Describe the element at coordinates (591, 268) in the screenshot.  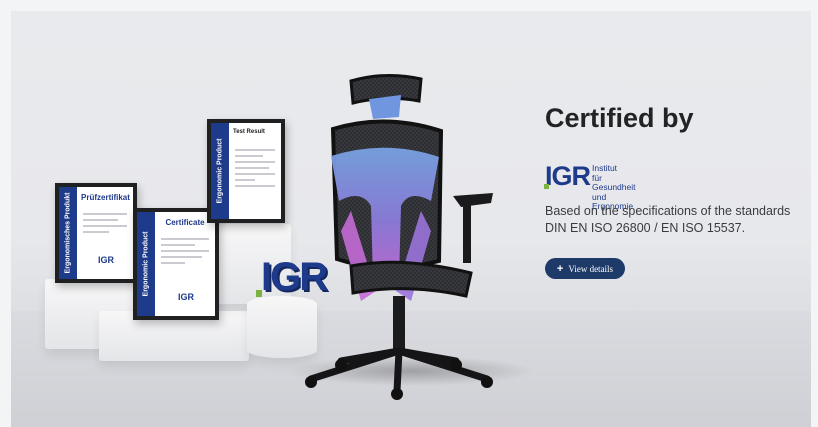
I see `view-details-label: View details` at that location.